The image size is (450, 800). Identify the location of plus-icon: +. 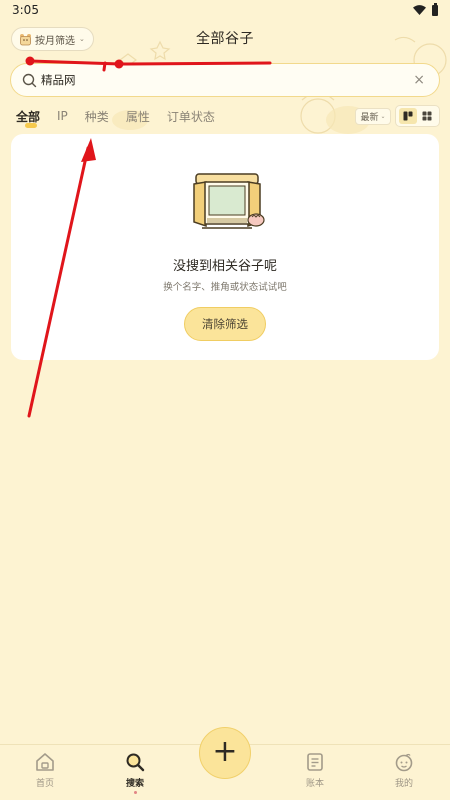
(225, 751).